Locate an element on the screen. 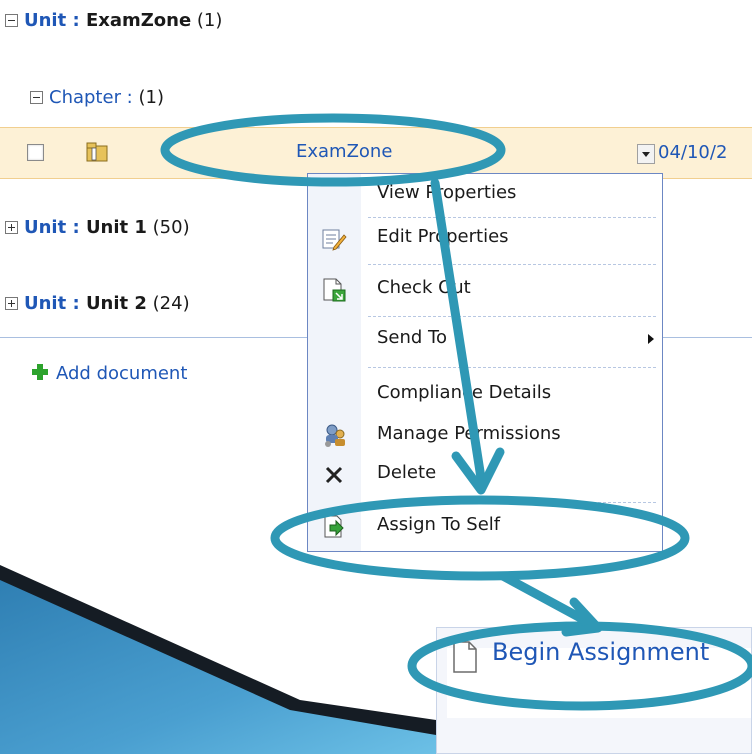  menu-item-delete: Delete is located at coordinates (485, 476).